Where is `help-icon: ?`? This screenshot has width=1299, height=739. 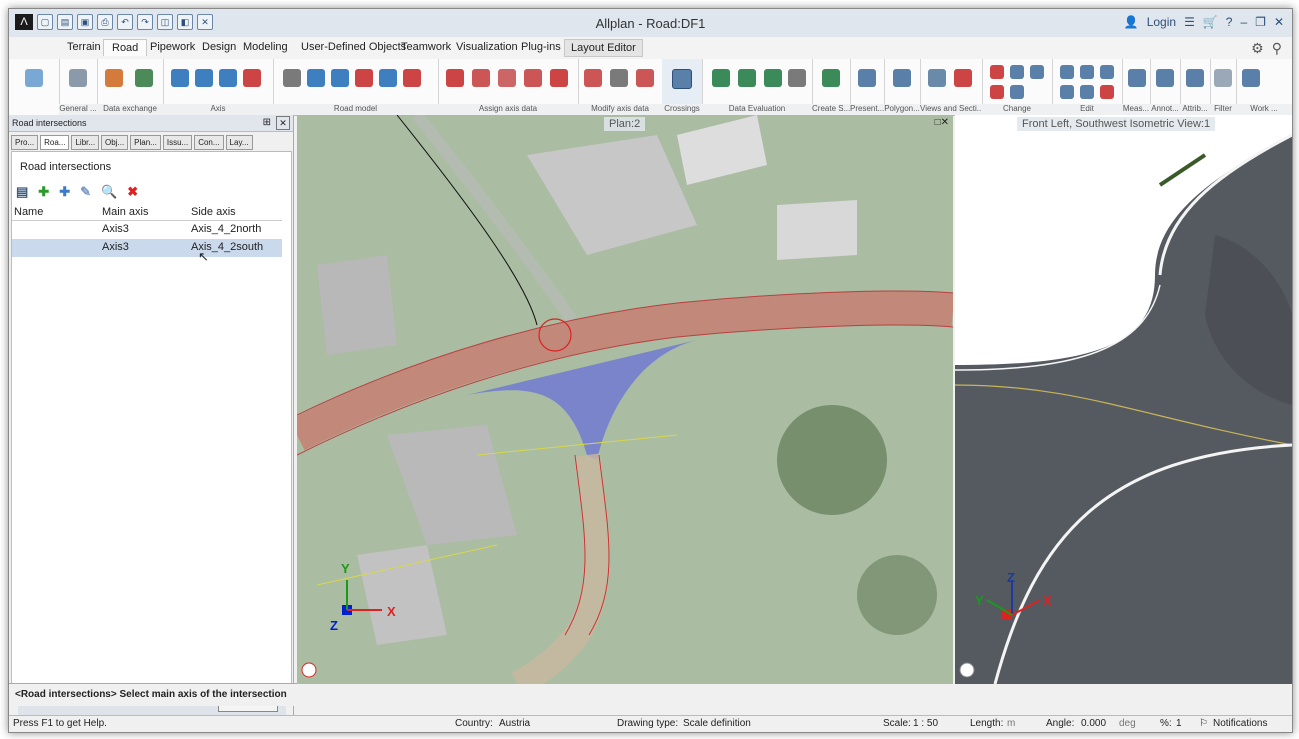 help-icon: ? is located at coordinates (1229, 22).